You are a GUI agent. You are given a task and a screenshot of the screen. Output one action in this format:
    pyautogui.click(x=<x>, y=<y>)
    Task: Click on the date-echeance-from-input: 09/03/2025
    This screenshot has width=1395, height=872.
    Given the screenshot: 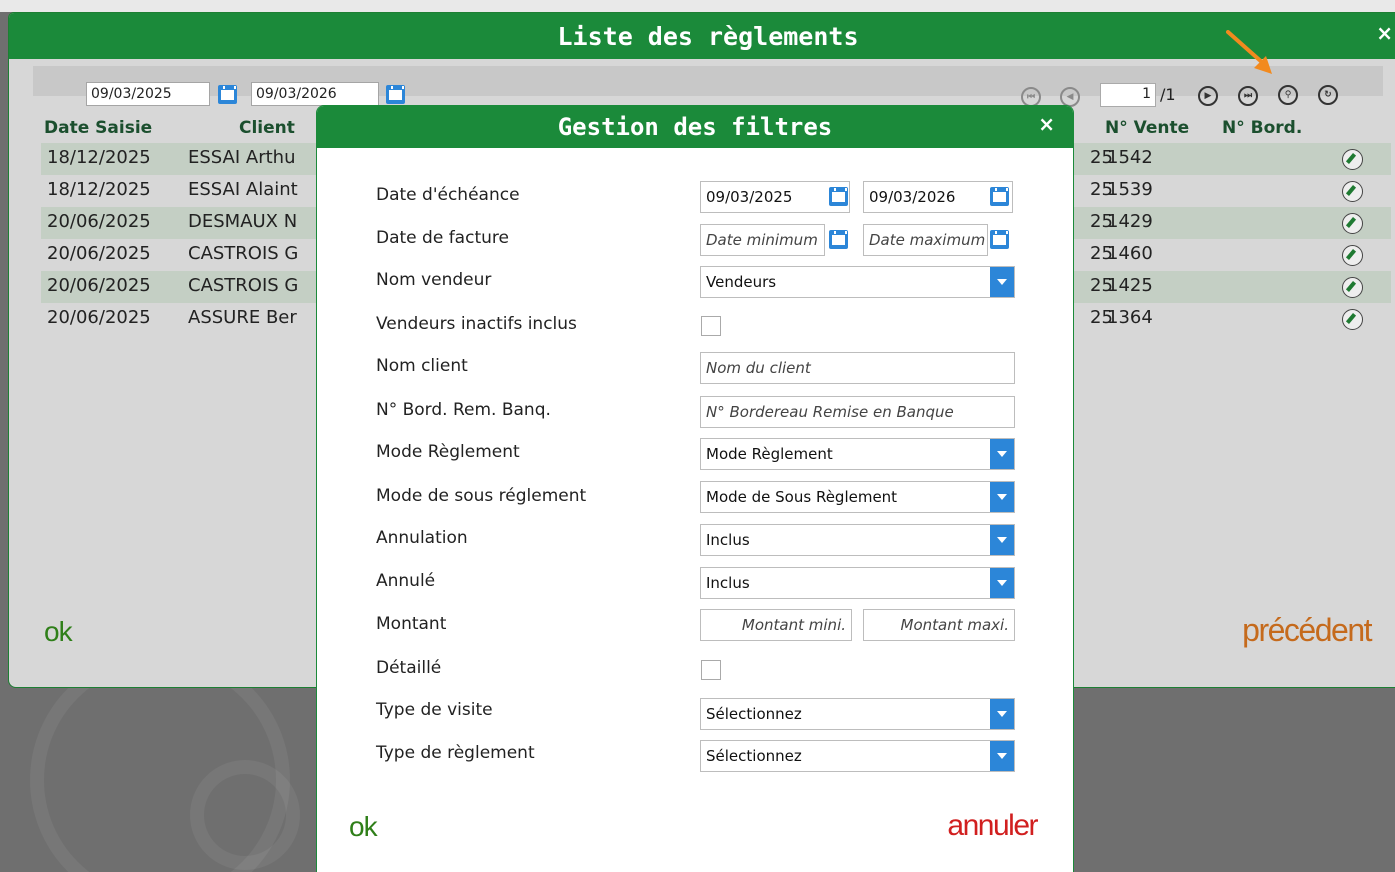 What is the action you would take?
    pyautogui.click(x=775, y=197)
    